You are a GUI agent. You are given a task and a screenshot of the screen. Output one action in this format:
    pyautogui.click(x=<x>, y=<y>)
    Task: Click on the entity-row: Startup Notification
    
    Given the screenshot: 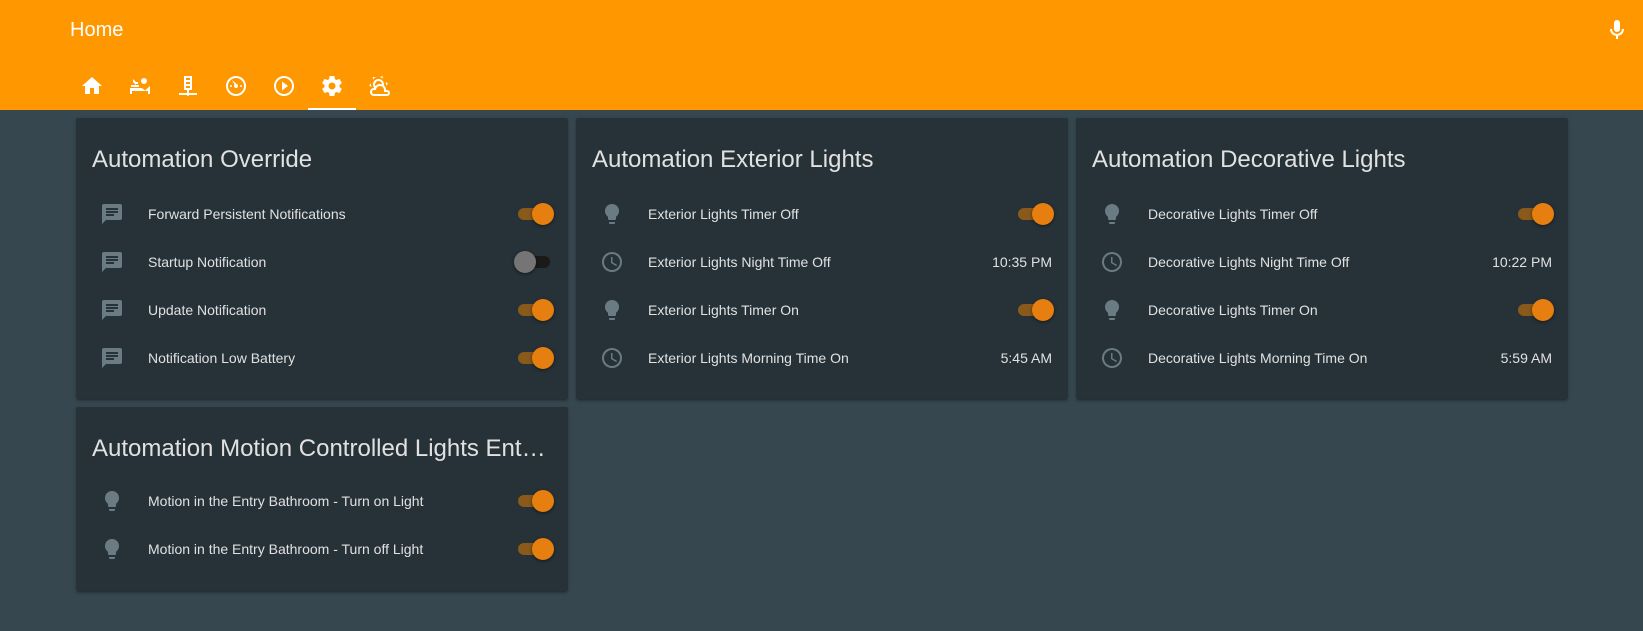 What is the action you would take?
    pyautogui.click(x=322, y=262)
    